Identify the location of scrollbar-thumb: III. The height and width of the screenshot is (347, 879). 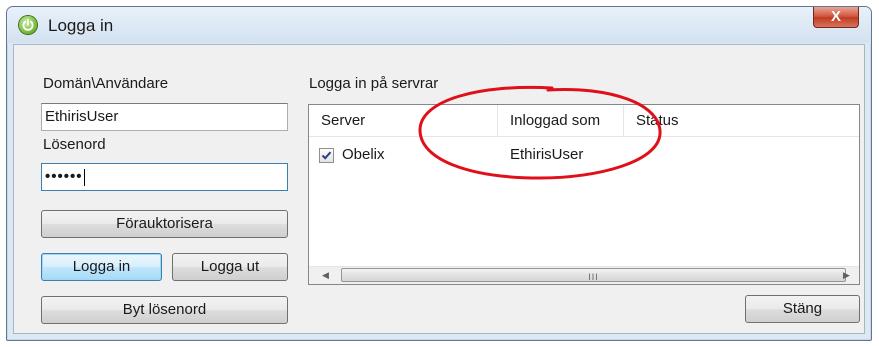
(593, 275).